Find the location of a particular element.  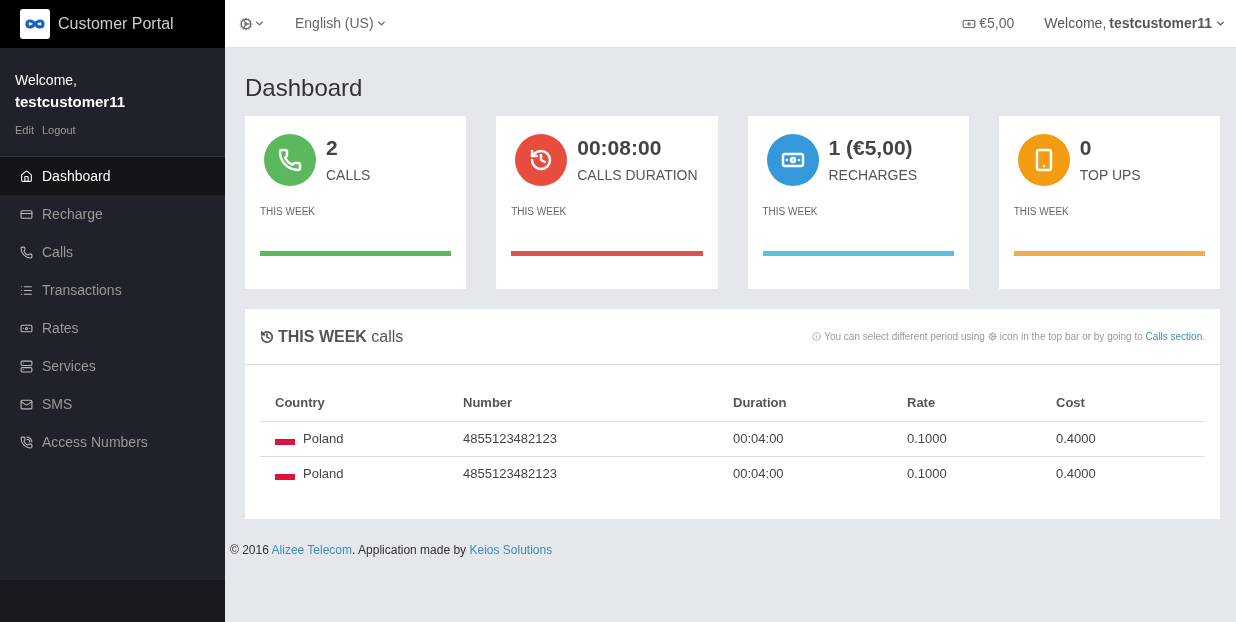

stat-value: 2 is located at coordinates (332, 148).